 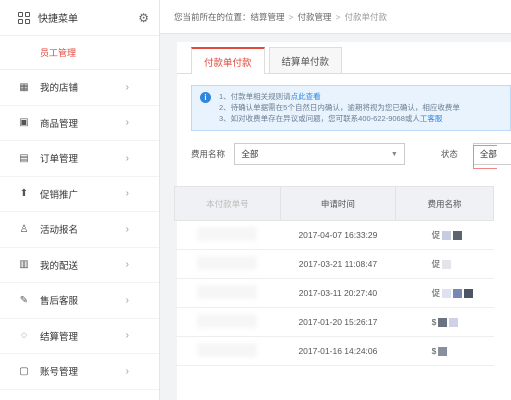 What do you see at coordinates (24, 158) in the screenshot?
I see `order-icon: ▤` at bounding box center [24, 158].